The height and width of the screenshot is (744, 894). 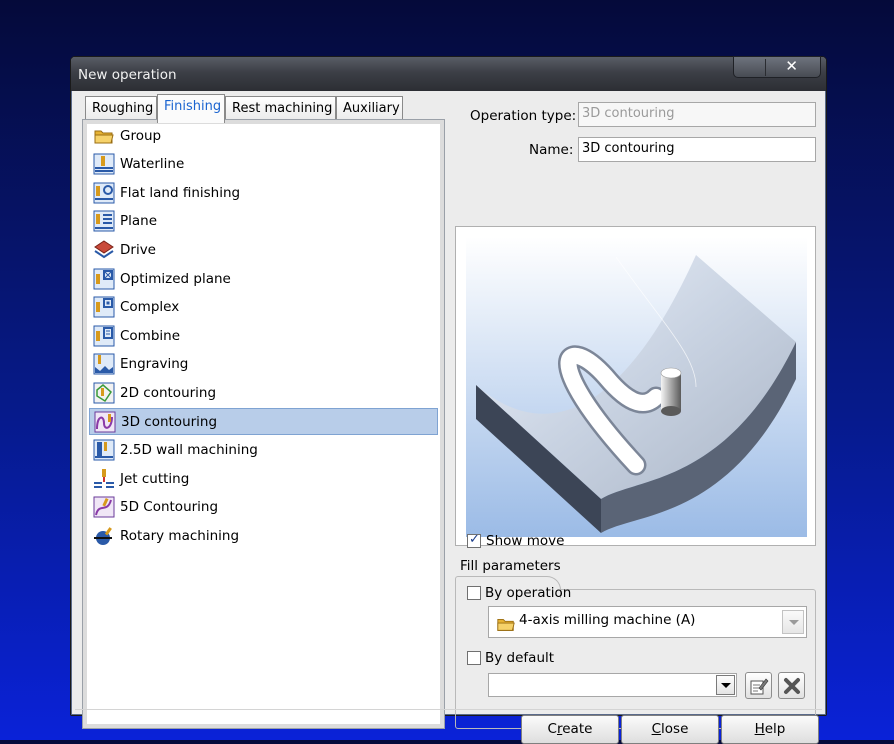 What do you see at coordinates (191, 108) in the screenshot?
I see `tab-finishing: Finishing` at bounding box center [191, 108].